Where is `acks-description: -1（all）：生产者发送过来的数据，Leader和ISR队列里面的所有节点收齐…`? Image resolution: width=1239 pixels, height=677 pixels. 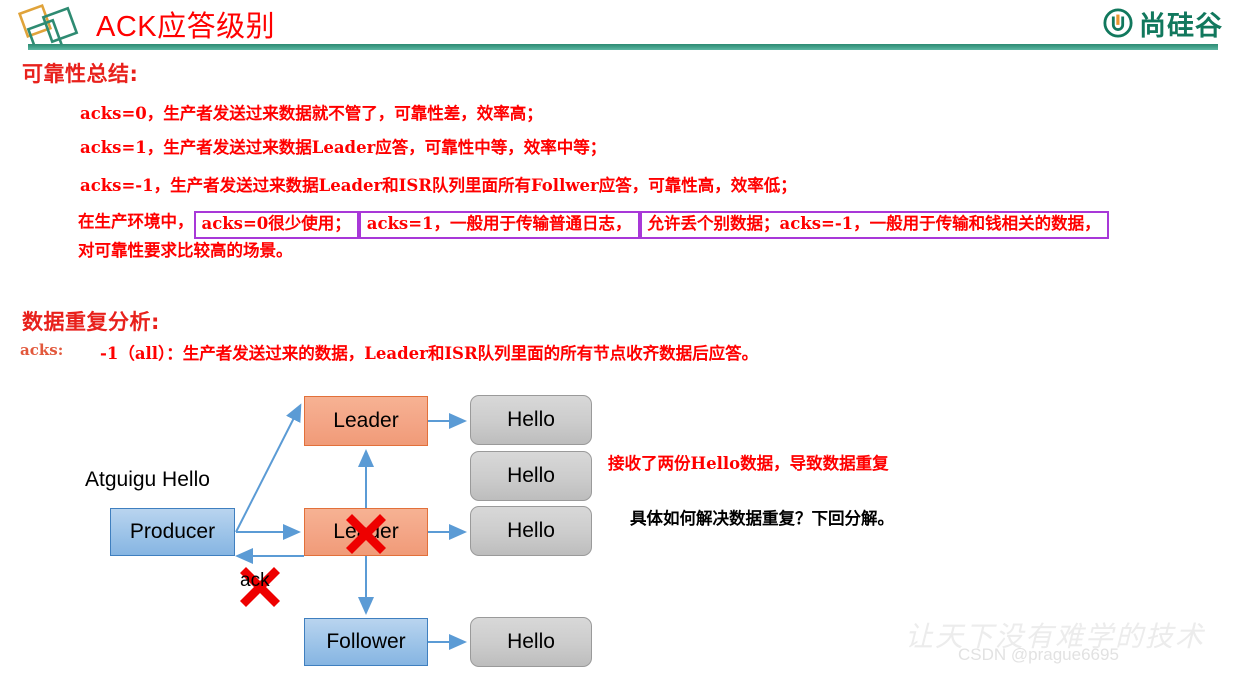 acks-description: -1（all）：生产者发送过来的数据，Leader和ISR队列里面的所有节点收齐… is located at coordinates (429, 353).